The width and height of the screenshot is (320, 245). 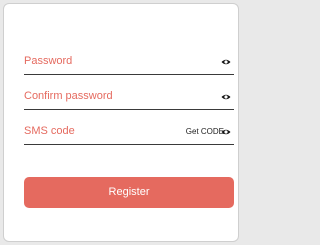 I want to click on sms-code-field: SMS code Get CODE, so click(x=129, y=133).